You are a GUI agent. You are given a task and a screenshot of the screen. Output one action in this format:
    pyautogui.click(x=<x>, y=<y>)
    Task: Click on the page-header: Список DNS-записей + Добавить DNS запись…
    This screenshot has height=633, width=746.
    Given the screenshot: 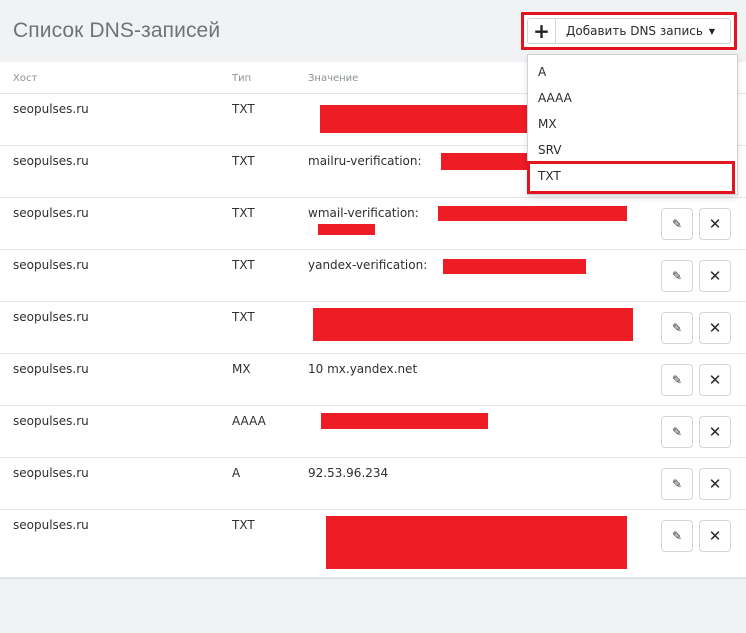 What is the action you would take?
    pyautogui.click(x=373, y=31)
    